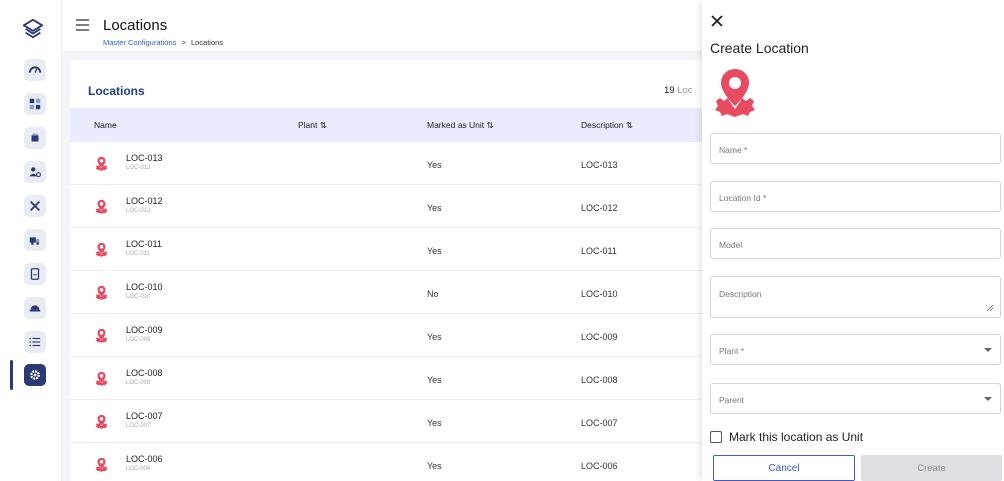  Describe the element at coordinates (11, 375) in the screenshot. I see `sidebar-active-indicator` at that location.